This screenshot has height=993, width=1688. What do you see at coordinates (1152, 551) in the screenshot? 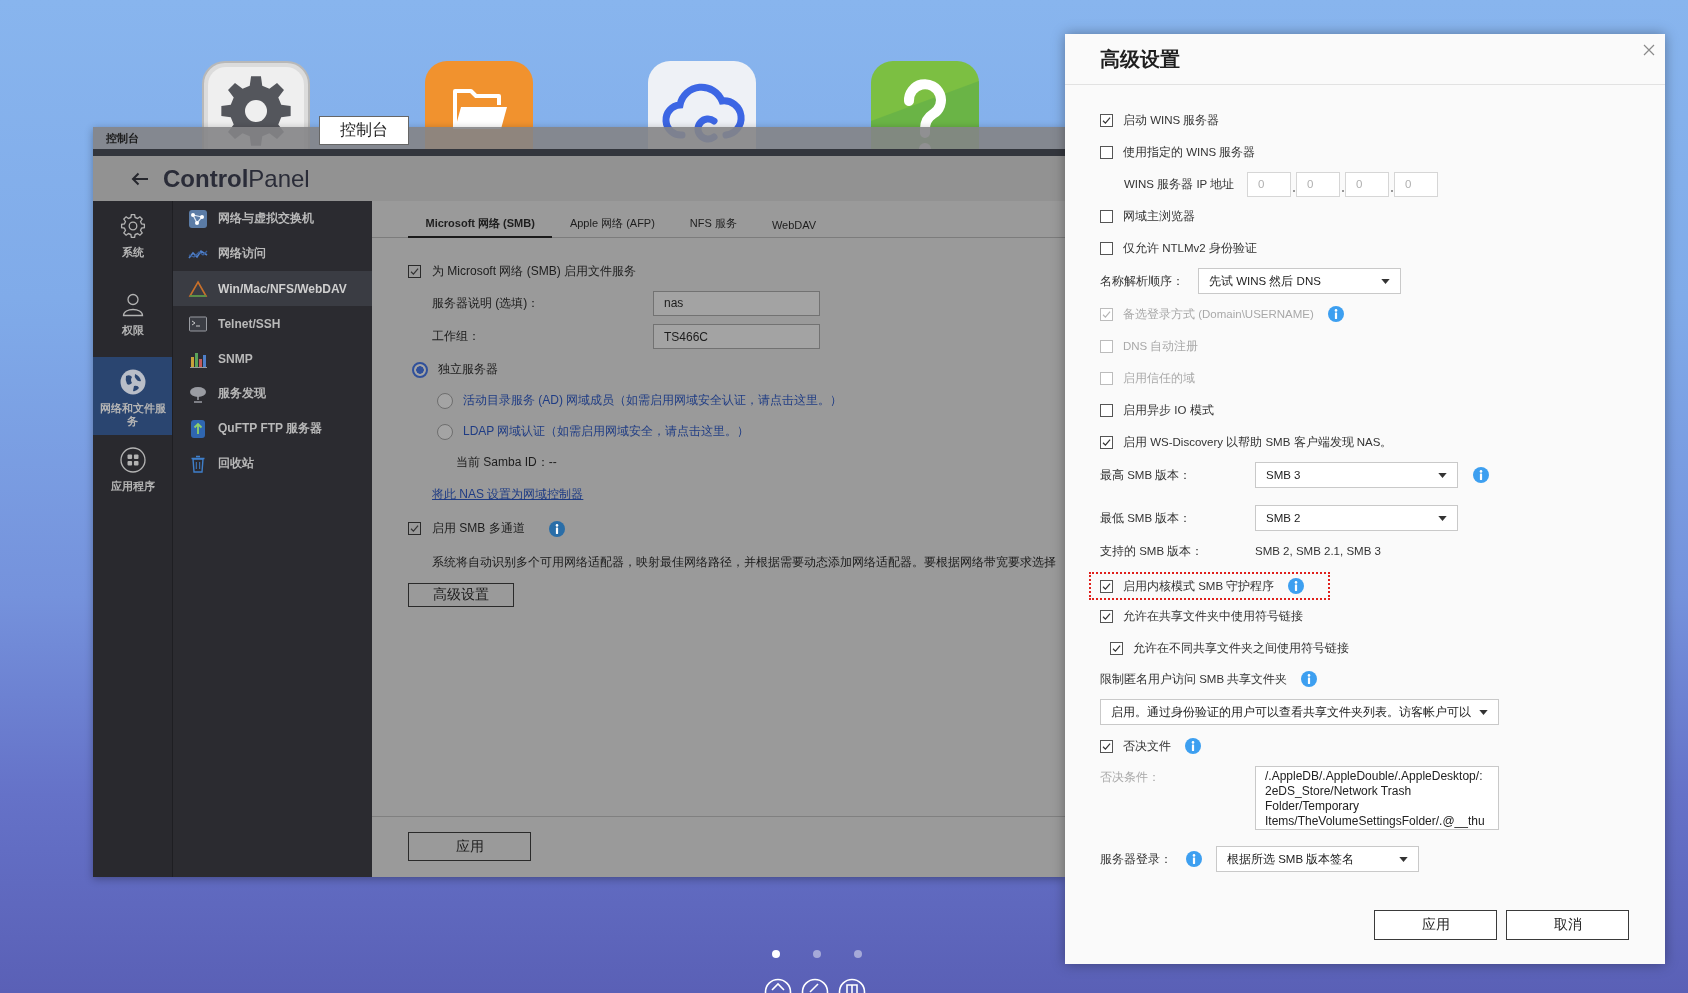
I see `field-label: 支持的 SMB 版本：` at bounding box center [1152, 551].